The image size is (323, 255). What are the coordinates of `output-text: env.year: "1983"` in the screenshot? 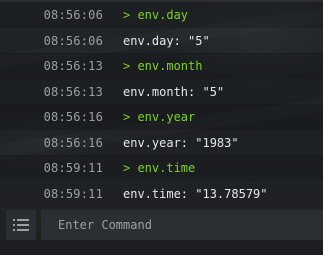 It's located at (181, 143).